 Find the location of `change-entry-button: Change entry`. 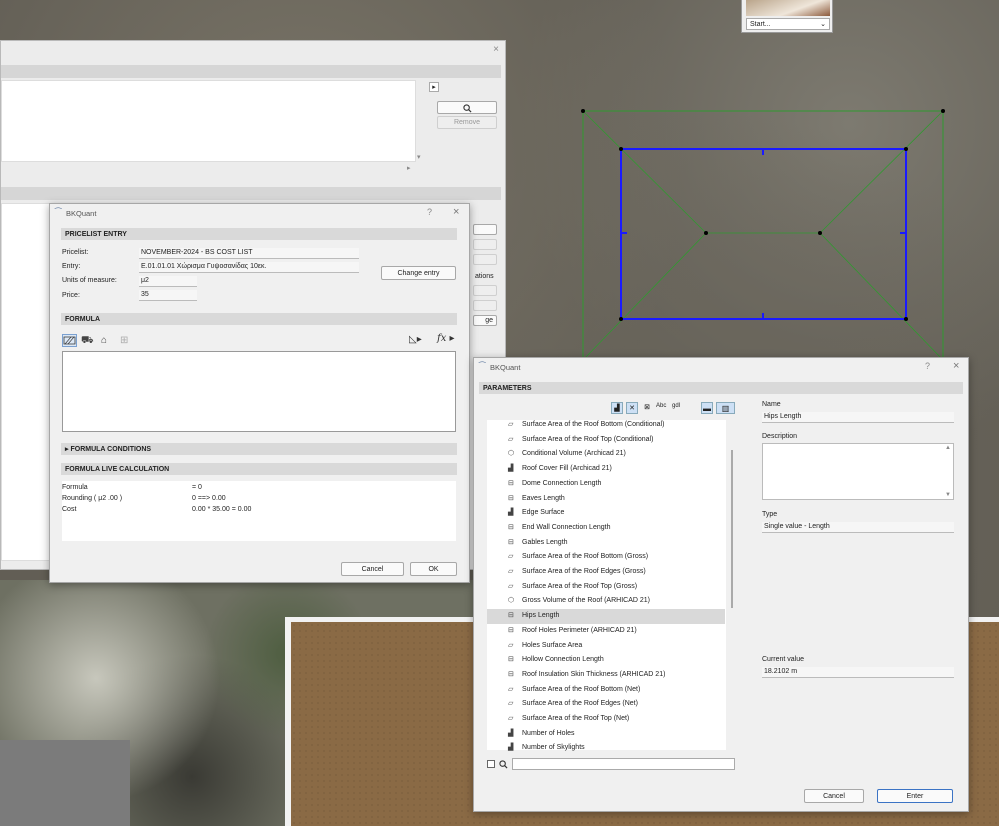

change-entry-button: Change entry is located at coordinates (418, 273).